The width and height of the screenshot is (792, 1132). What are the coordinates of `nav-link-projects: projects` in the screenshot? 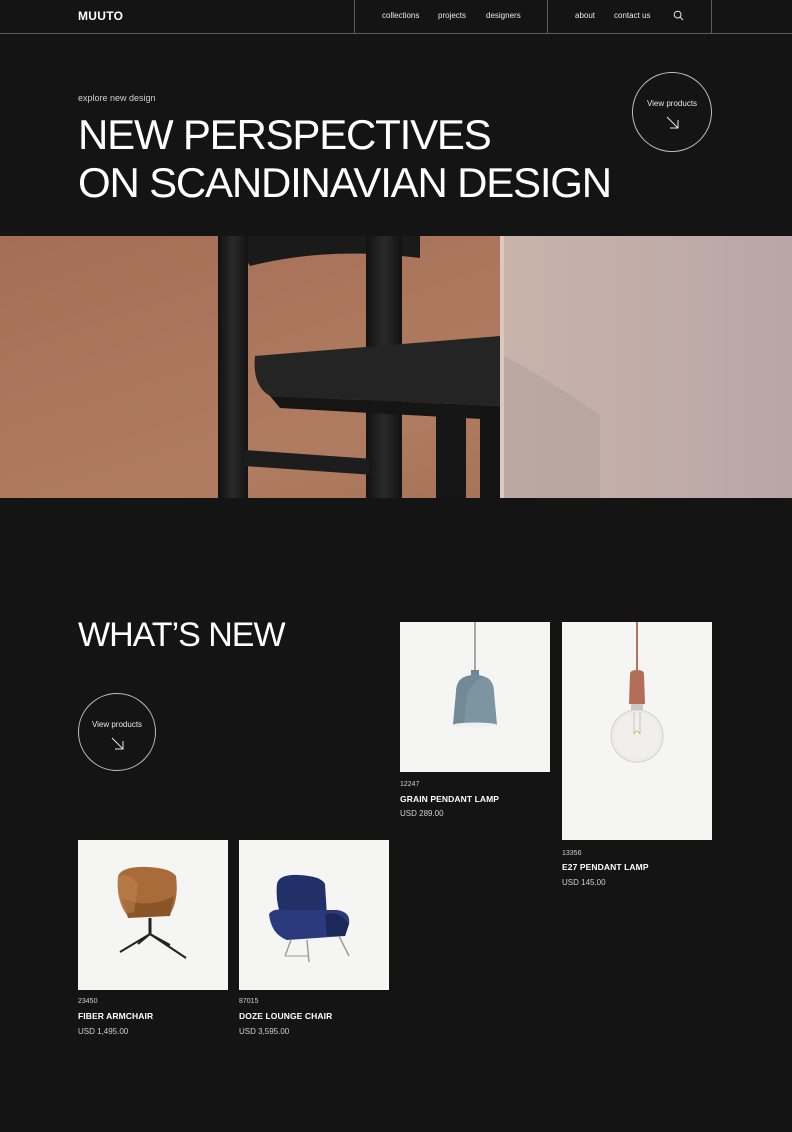 It's located at (452, 15).